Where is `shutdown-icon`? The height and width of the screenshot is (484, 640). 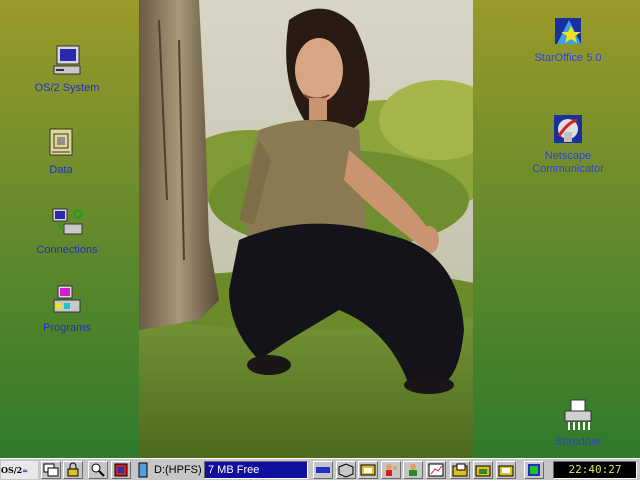 shutdown-icon is located at coordinates (121, 470).